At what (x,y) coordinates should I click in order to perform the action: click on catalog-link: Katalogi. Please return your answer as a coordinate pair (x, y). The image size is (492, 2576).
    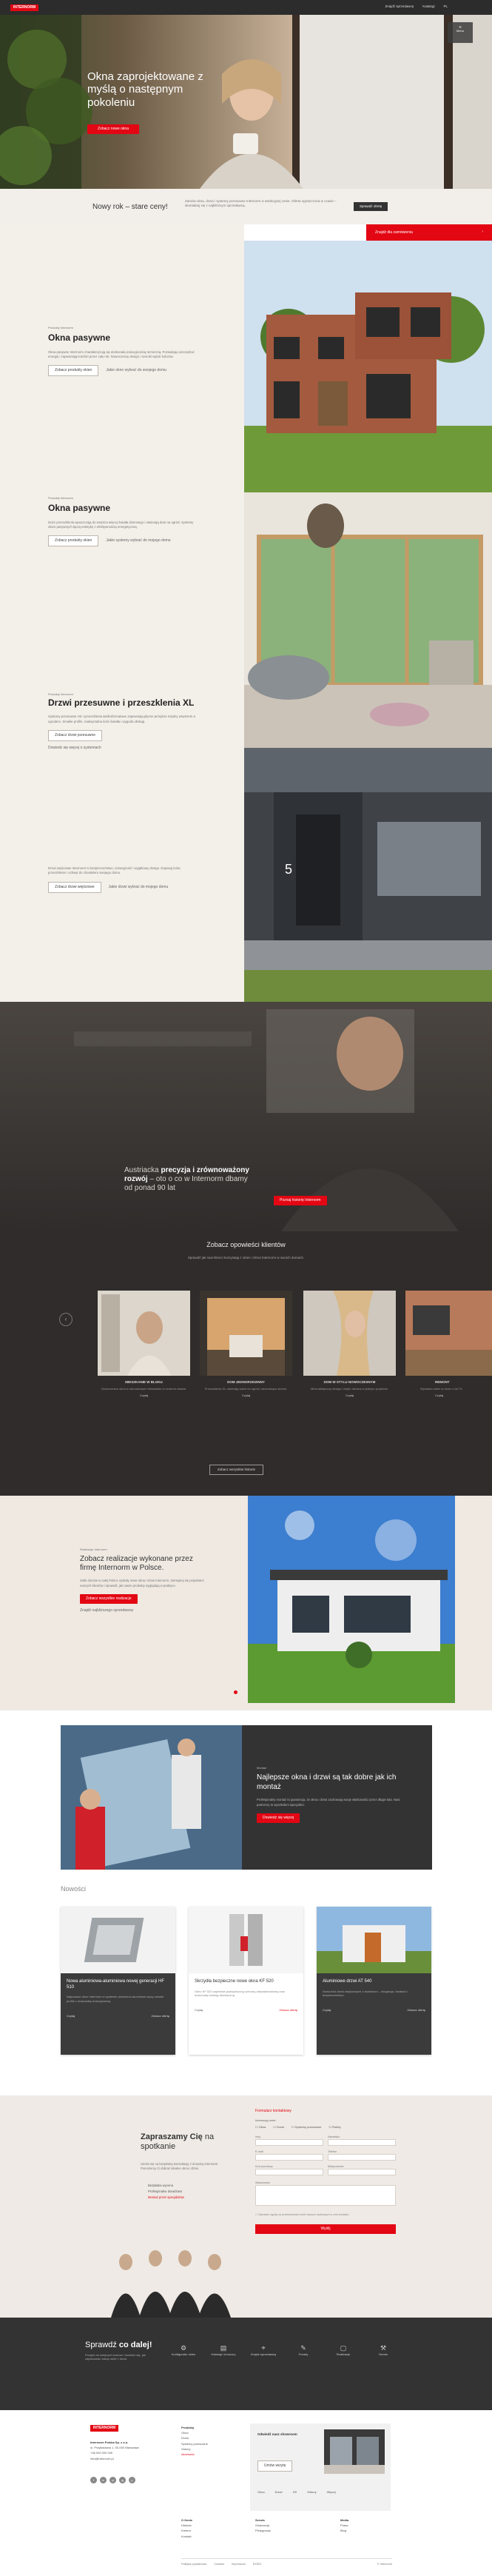
    Looking at the image, I should click on (428, 6).